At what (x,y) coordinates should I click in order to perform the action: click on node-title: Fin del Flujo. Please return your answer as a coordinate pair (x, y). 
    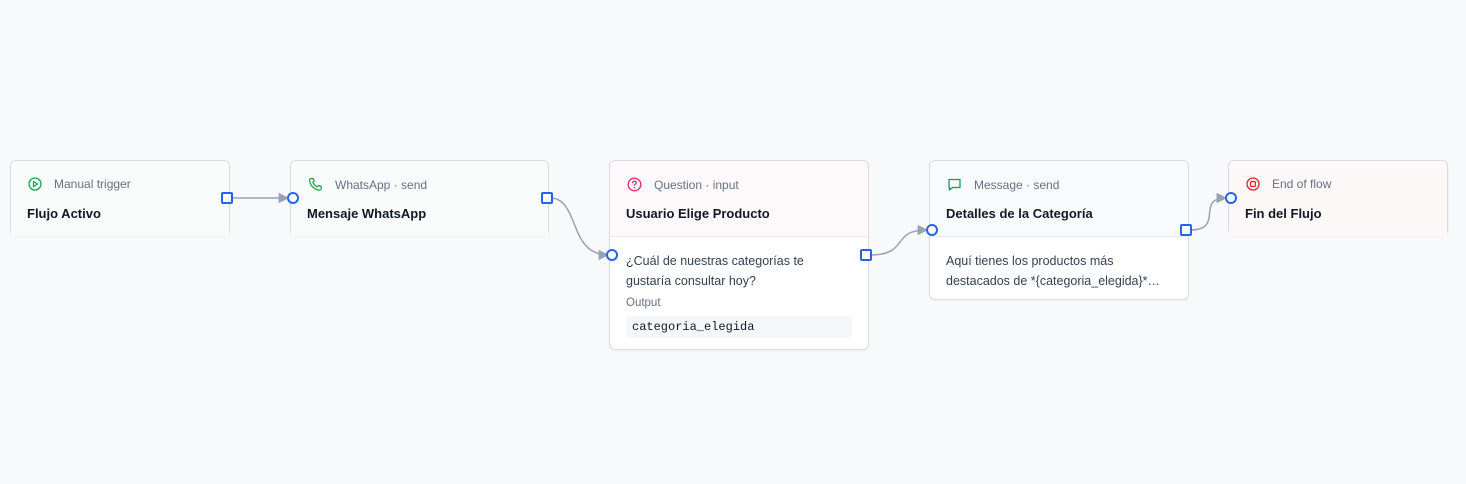
    Looking at the image, I should click on (1283, 213).